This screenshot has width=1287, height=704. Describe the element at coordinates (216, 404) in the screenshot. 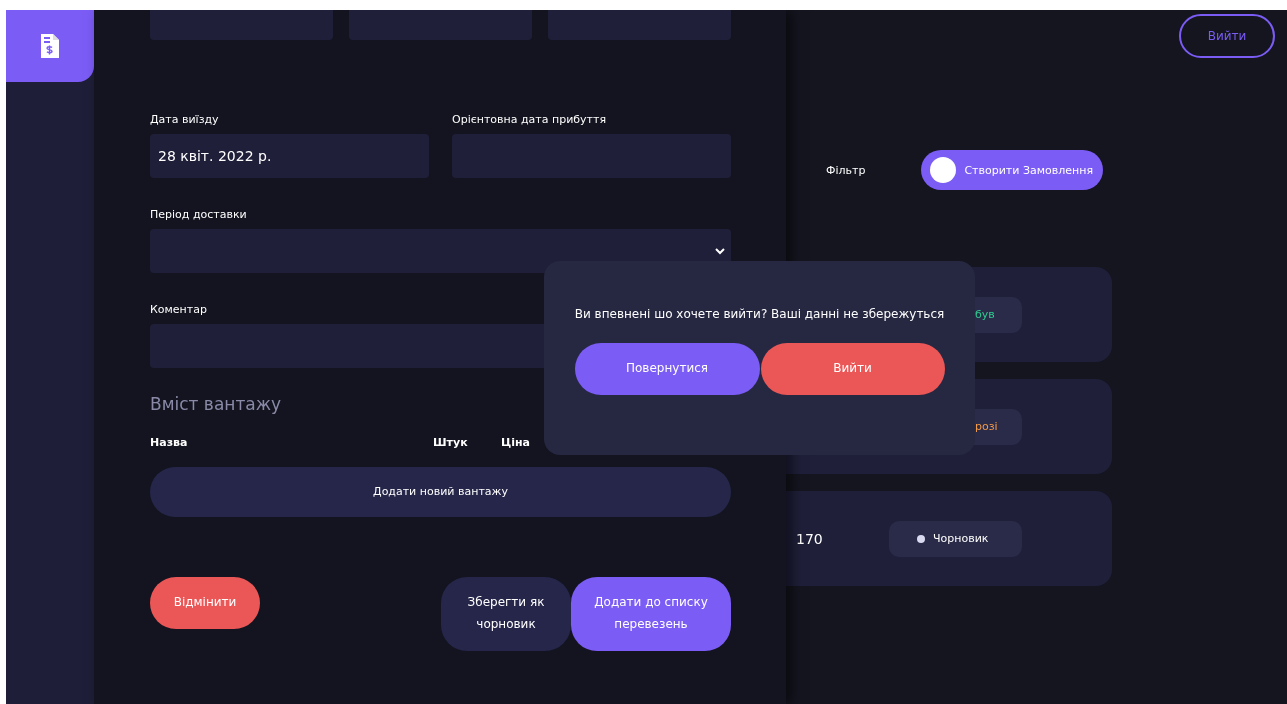

I see `section-title: Вміст вантажу` at that location.